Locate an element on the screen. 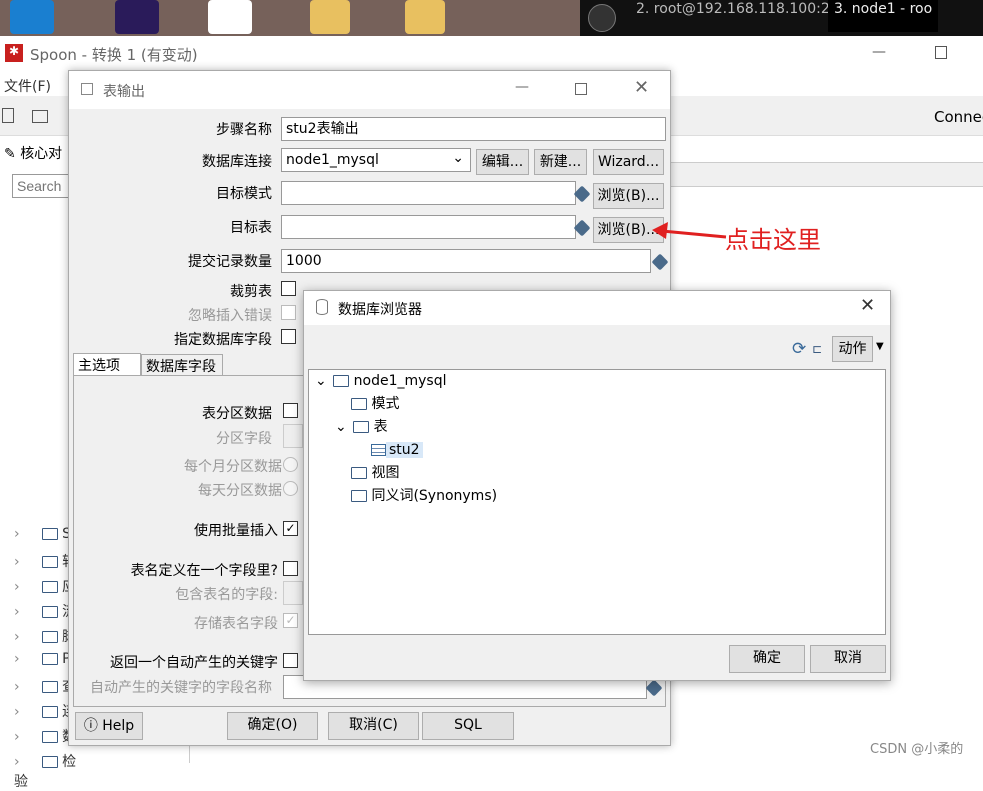 This screenshot has width=983, height=791. specify-fields-checkbox is located at coordinates (288, 336).